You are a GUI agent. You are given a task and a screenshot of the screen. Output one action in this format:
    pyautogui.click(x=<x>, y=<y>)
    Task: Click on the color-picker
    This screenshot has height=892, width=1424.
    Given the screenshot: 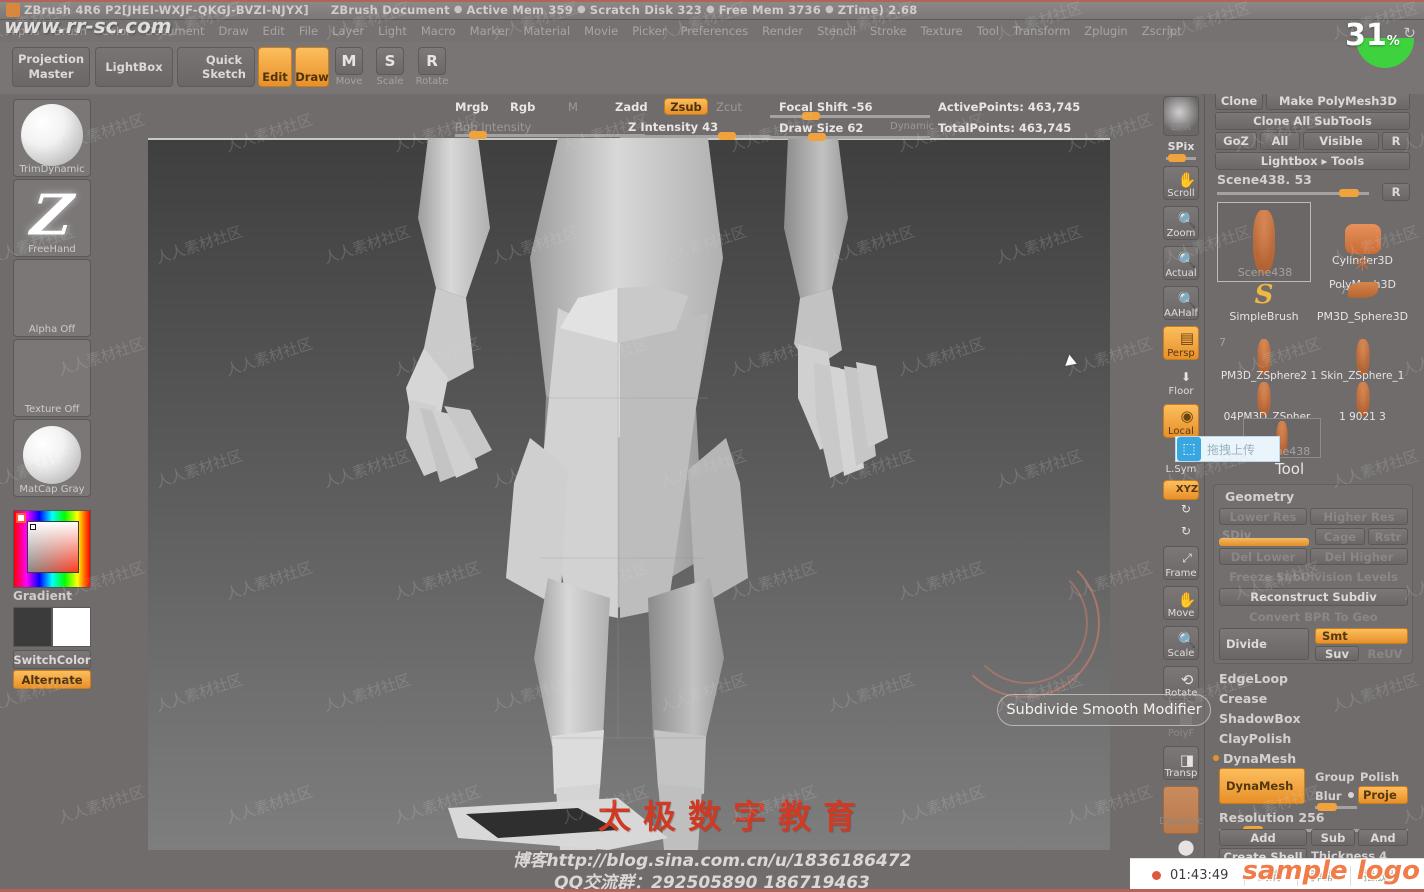 What is the action you would take?
    pyautogui.click(x=52, y=549)
    